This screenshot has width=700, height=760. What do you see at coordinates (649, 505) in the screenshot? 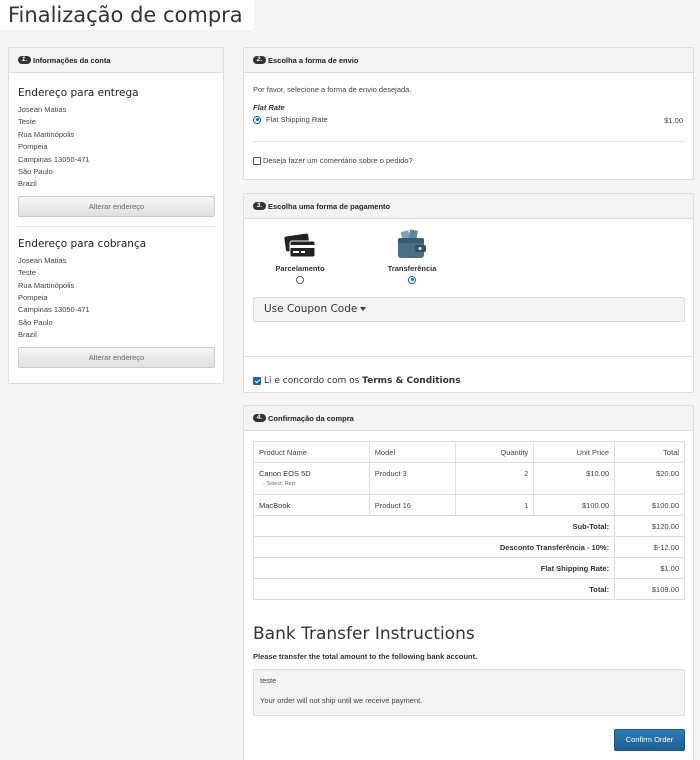
I see `total-cell: $100.00` at bounding box center [649, 505].